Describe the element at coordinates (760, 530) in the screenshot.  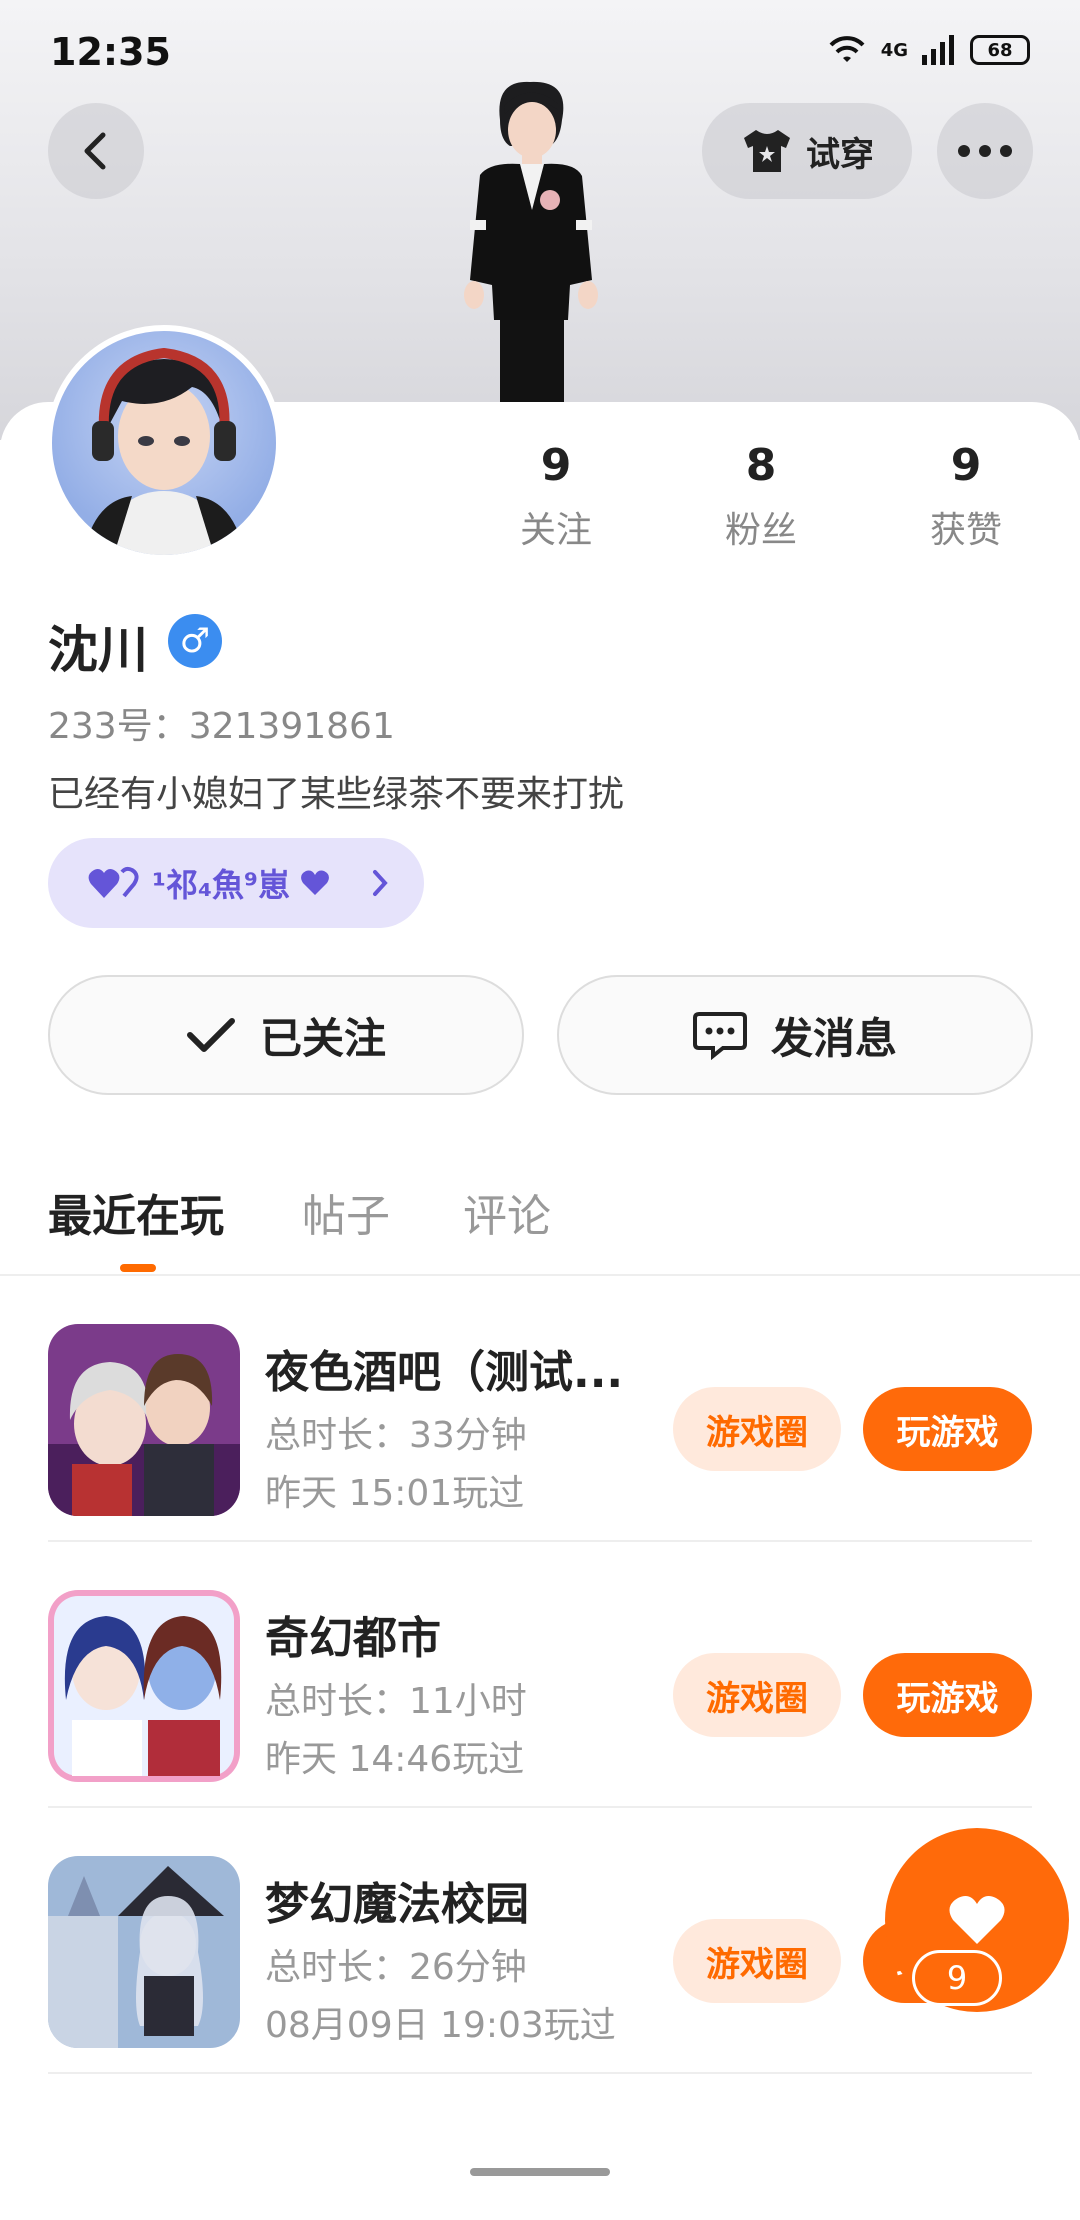
I see `stat-fans-label: 粉丝` at that location.